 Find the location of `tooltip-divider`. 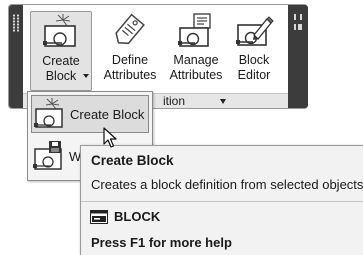

tooltip-divider is located at coordinates (222, 201).